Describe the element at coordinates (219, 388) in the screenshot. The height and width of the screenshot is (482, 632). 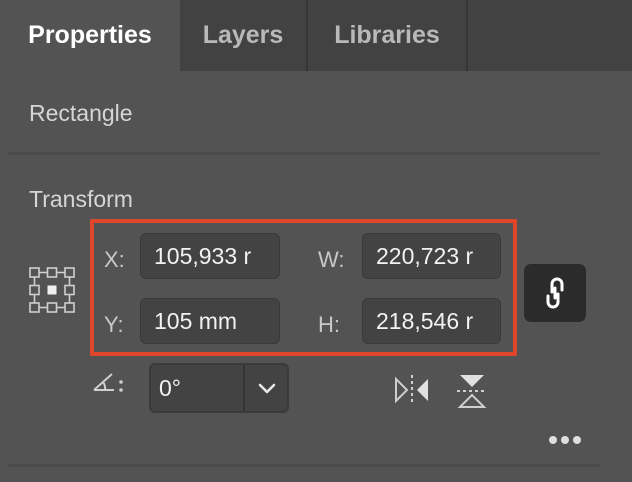
I see `rotate-angle-dropdown: 0°` at that location.